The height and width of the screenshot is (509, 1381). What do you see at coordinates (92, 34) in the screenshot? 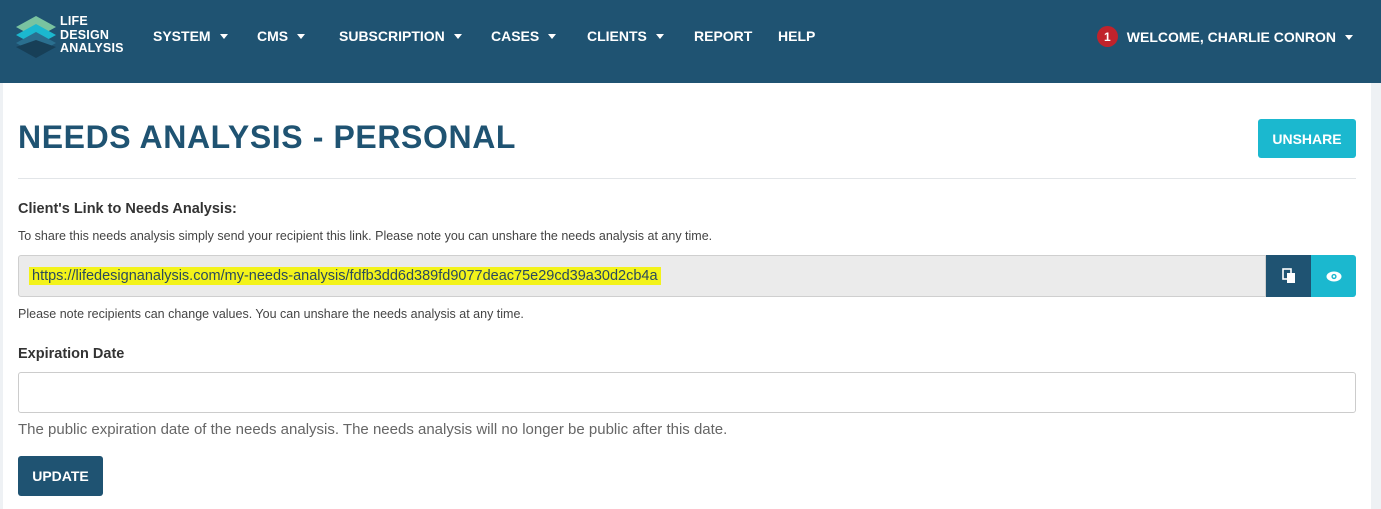
I see `brand-name: LIFE DESIGN ANALYSIS` at bounding box center [92, 34].